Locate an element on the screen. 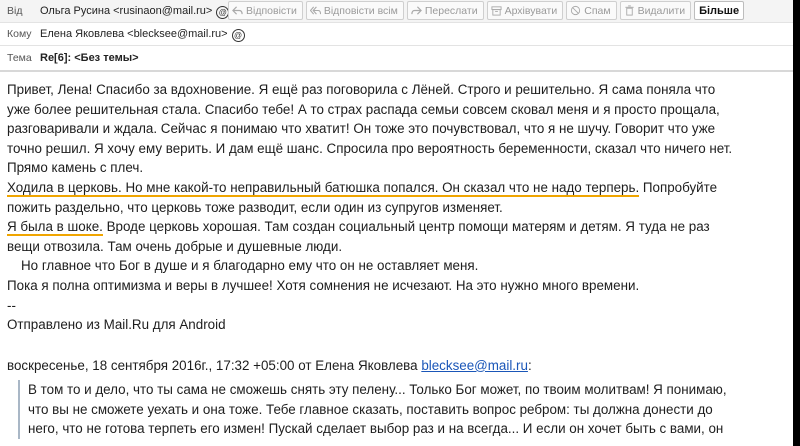 Image resolution: width=800 pixels, height=446 pixels. from-label: Від is located at coordinates (15, 11).